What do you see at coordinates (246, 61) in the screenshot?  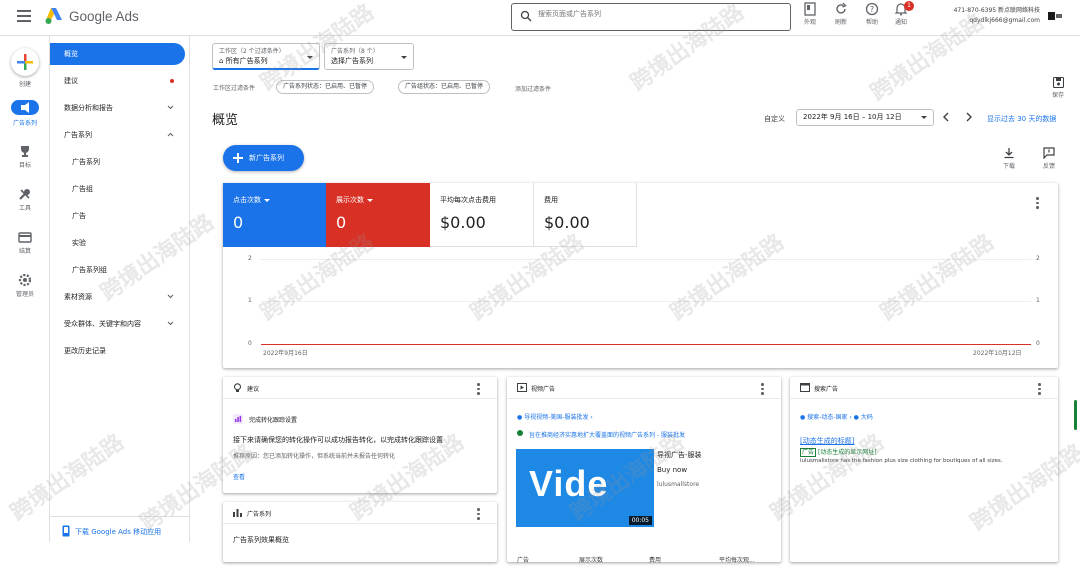 I see `workspace-value-text: 所有广告系列` at bounding box center [246, 61].